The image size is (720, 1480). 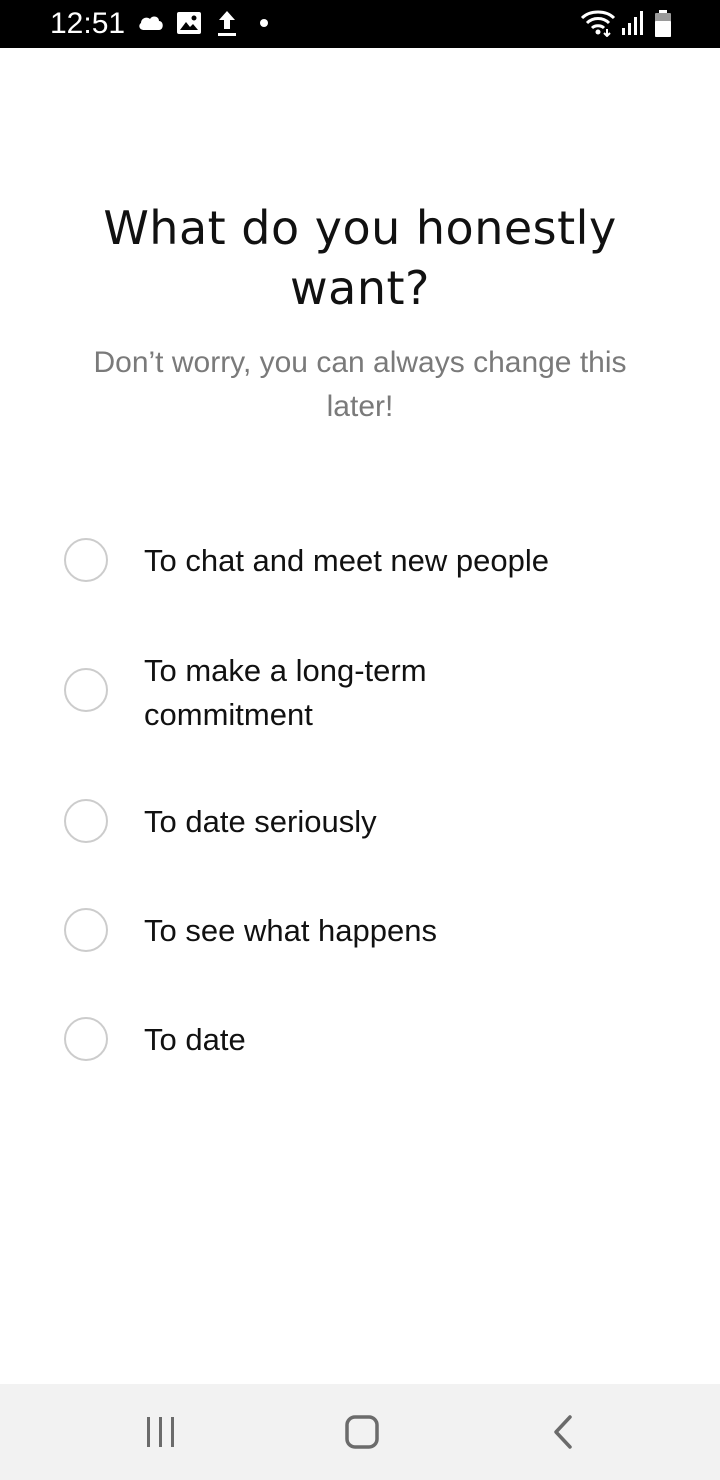 I want to click on home-icon, so click(x=361, y=1432).